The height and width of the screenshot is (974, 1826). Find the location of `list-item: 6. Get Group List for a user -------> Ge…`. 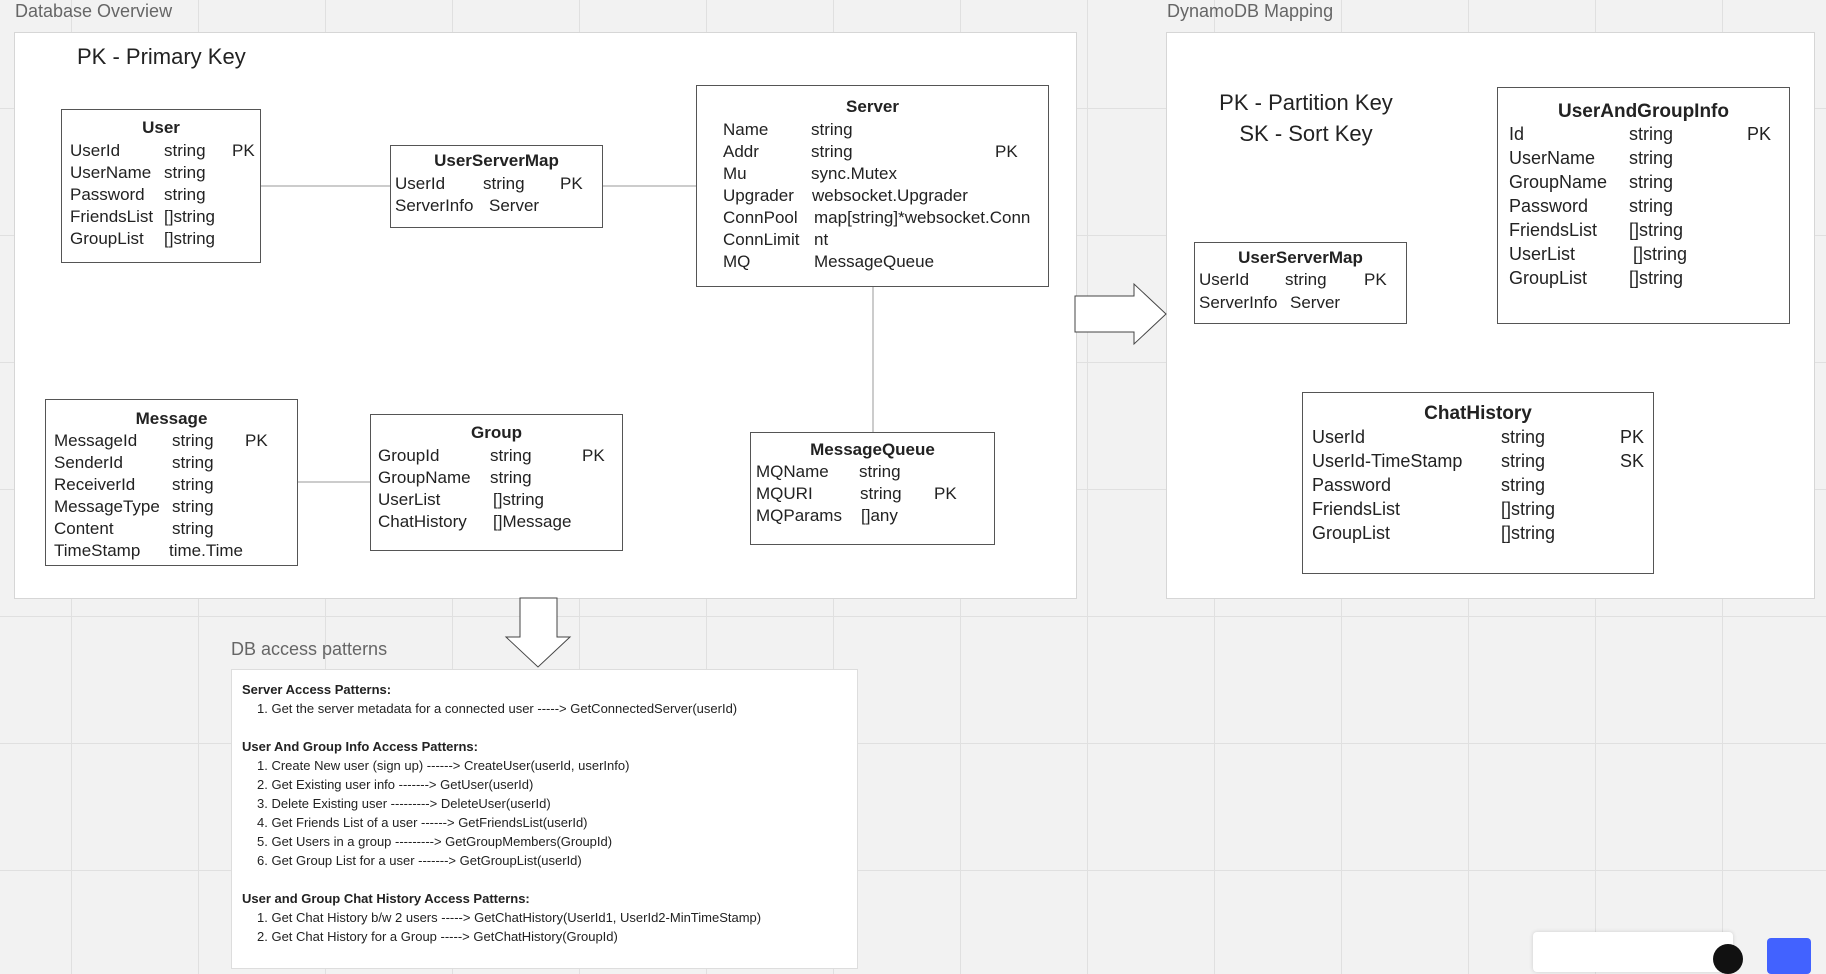

list-item: 6. Get Group List for a user -------> Ge… is located at coordinates (419, 860).